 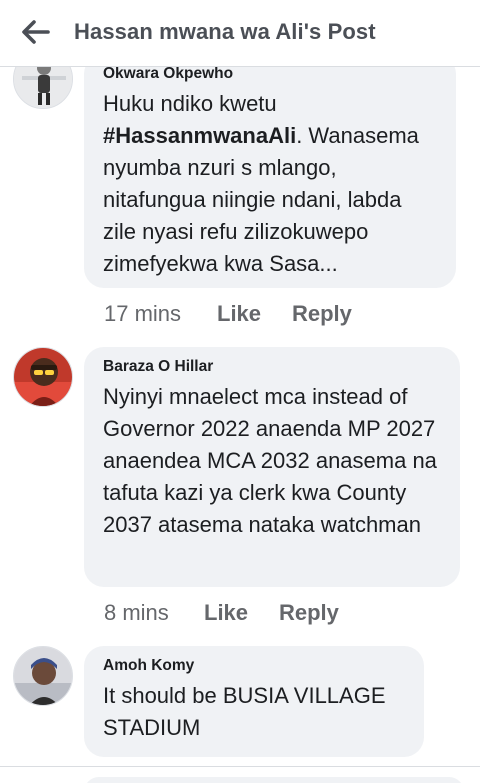 I want to click on comment-text-start: Huku ndiko kwetu, so click(x=190, y=103).